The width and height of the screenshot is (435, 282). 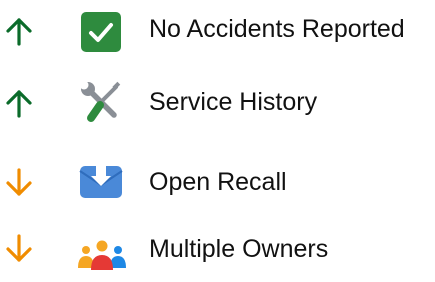 What do you see at coordinates (102, 31) in the screenshot?
I see `checkmark-box-icon` at bounding box center [102, 31].